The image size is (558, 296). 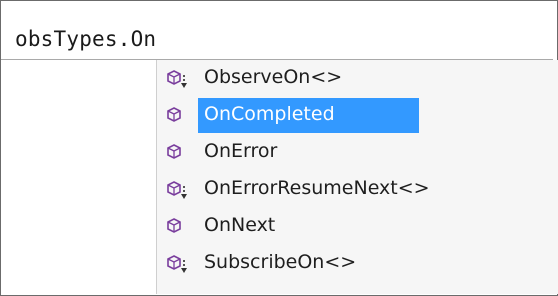 What do you see at coordinates (85, 39) in the screenshot?
I see `code-line: obsTypes.On` at bounding box center [85, 39].